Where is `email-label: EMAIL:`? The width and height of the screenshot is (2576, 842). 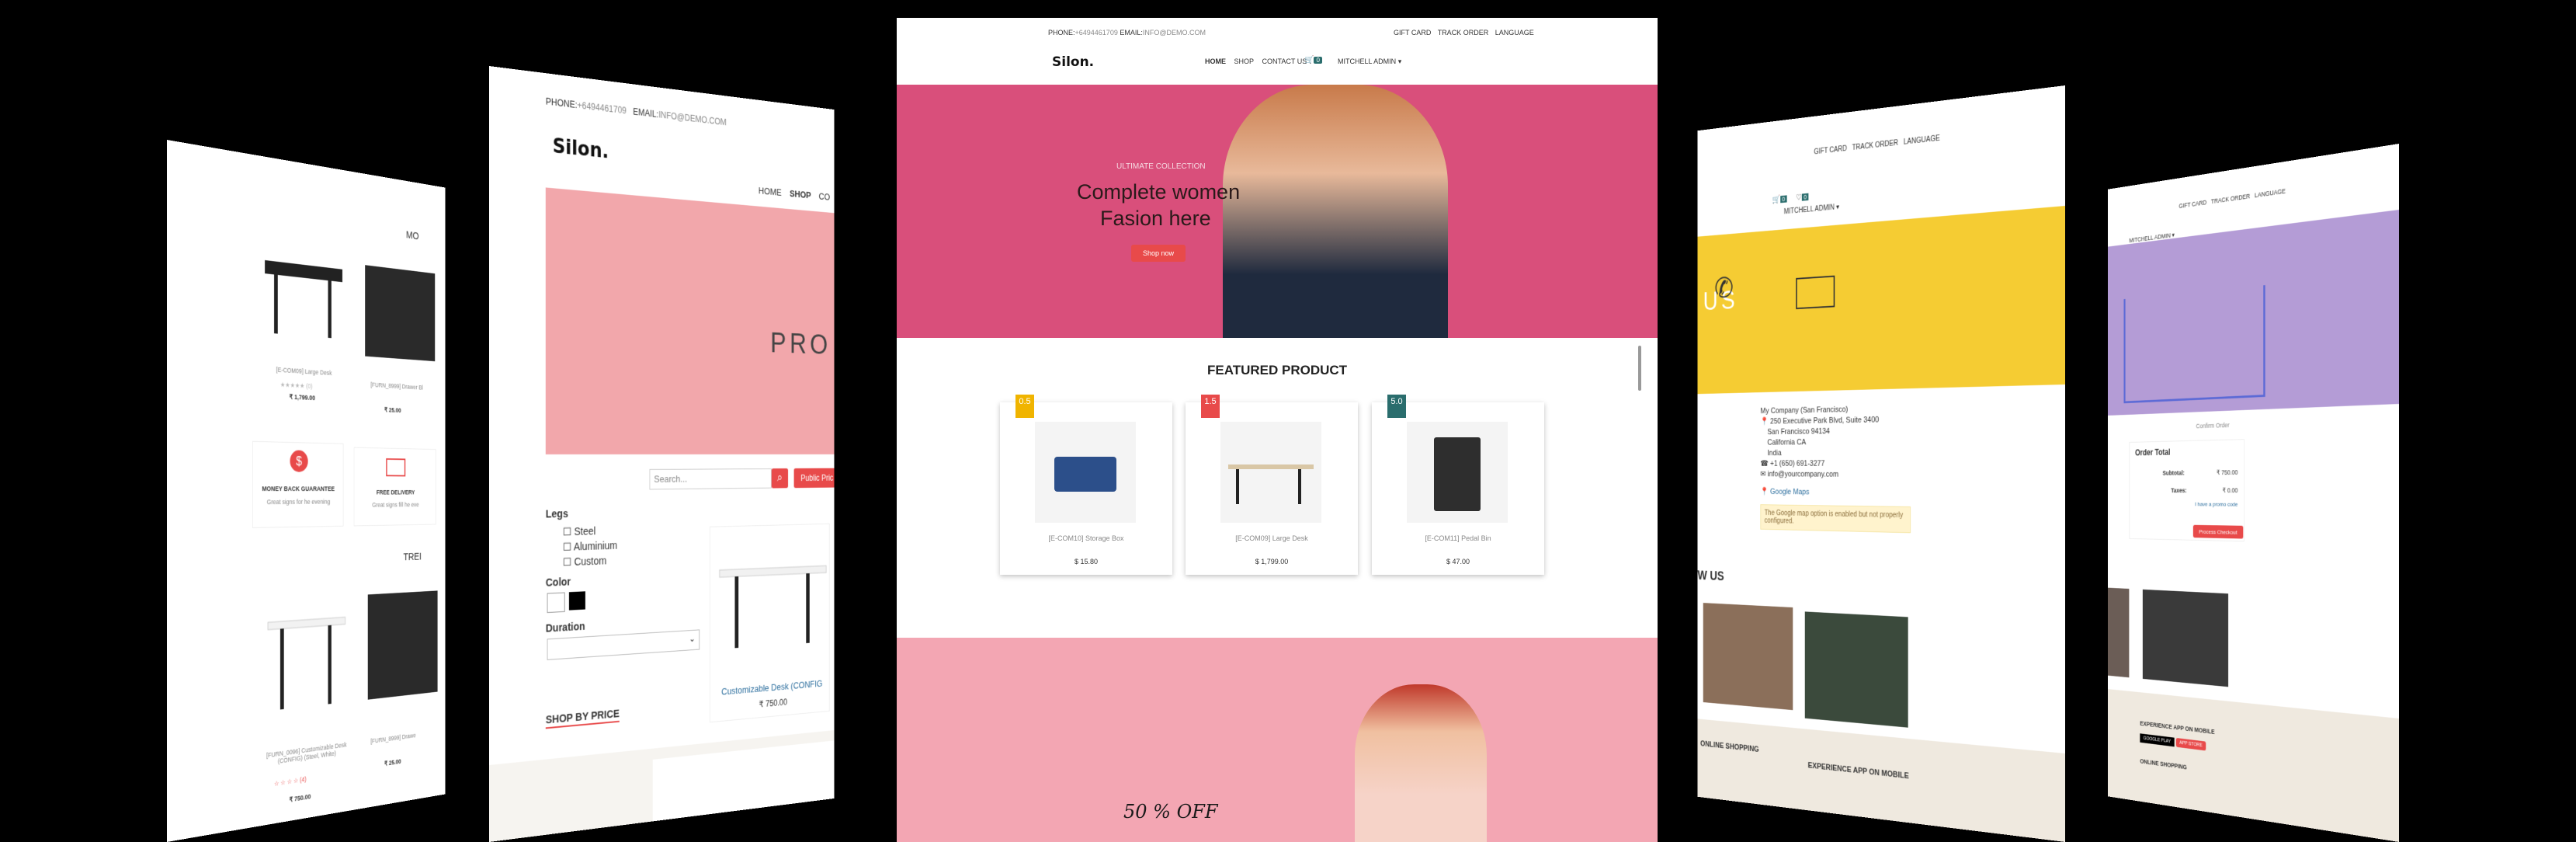
email-label: EMAIL: is located at coordinates (645, 113).